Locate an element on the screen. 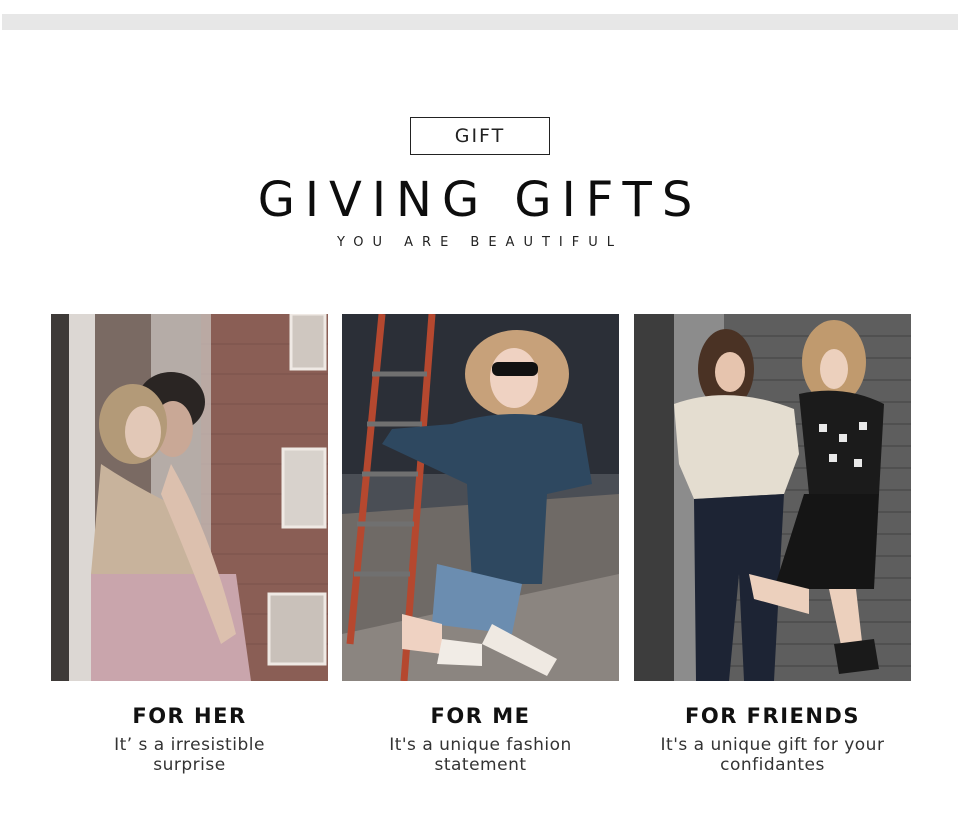  top-divider-bar is located at coordinates (480, 22).